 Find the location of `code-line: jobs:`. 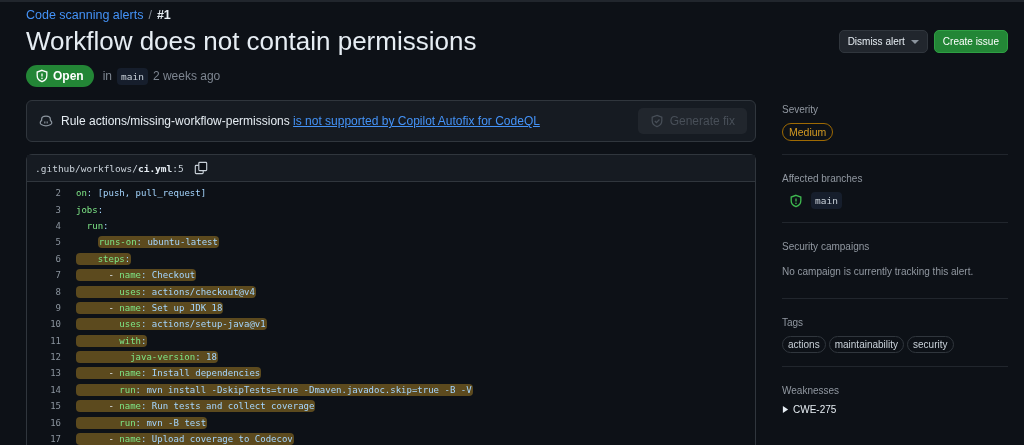

code-line: jobs: is located at coordinates (90, 209).